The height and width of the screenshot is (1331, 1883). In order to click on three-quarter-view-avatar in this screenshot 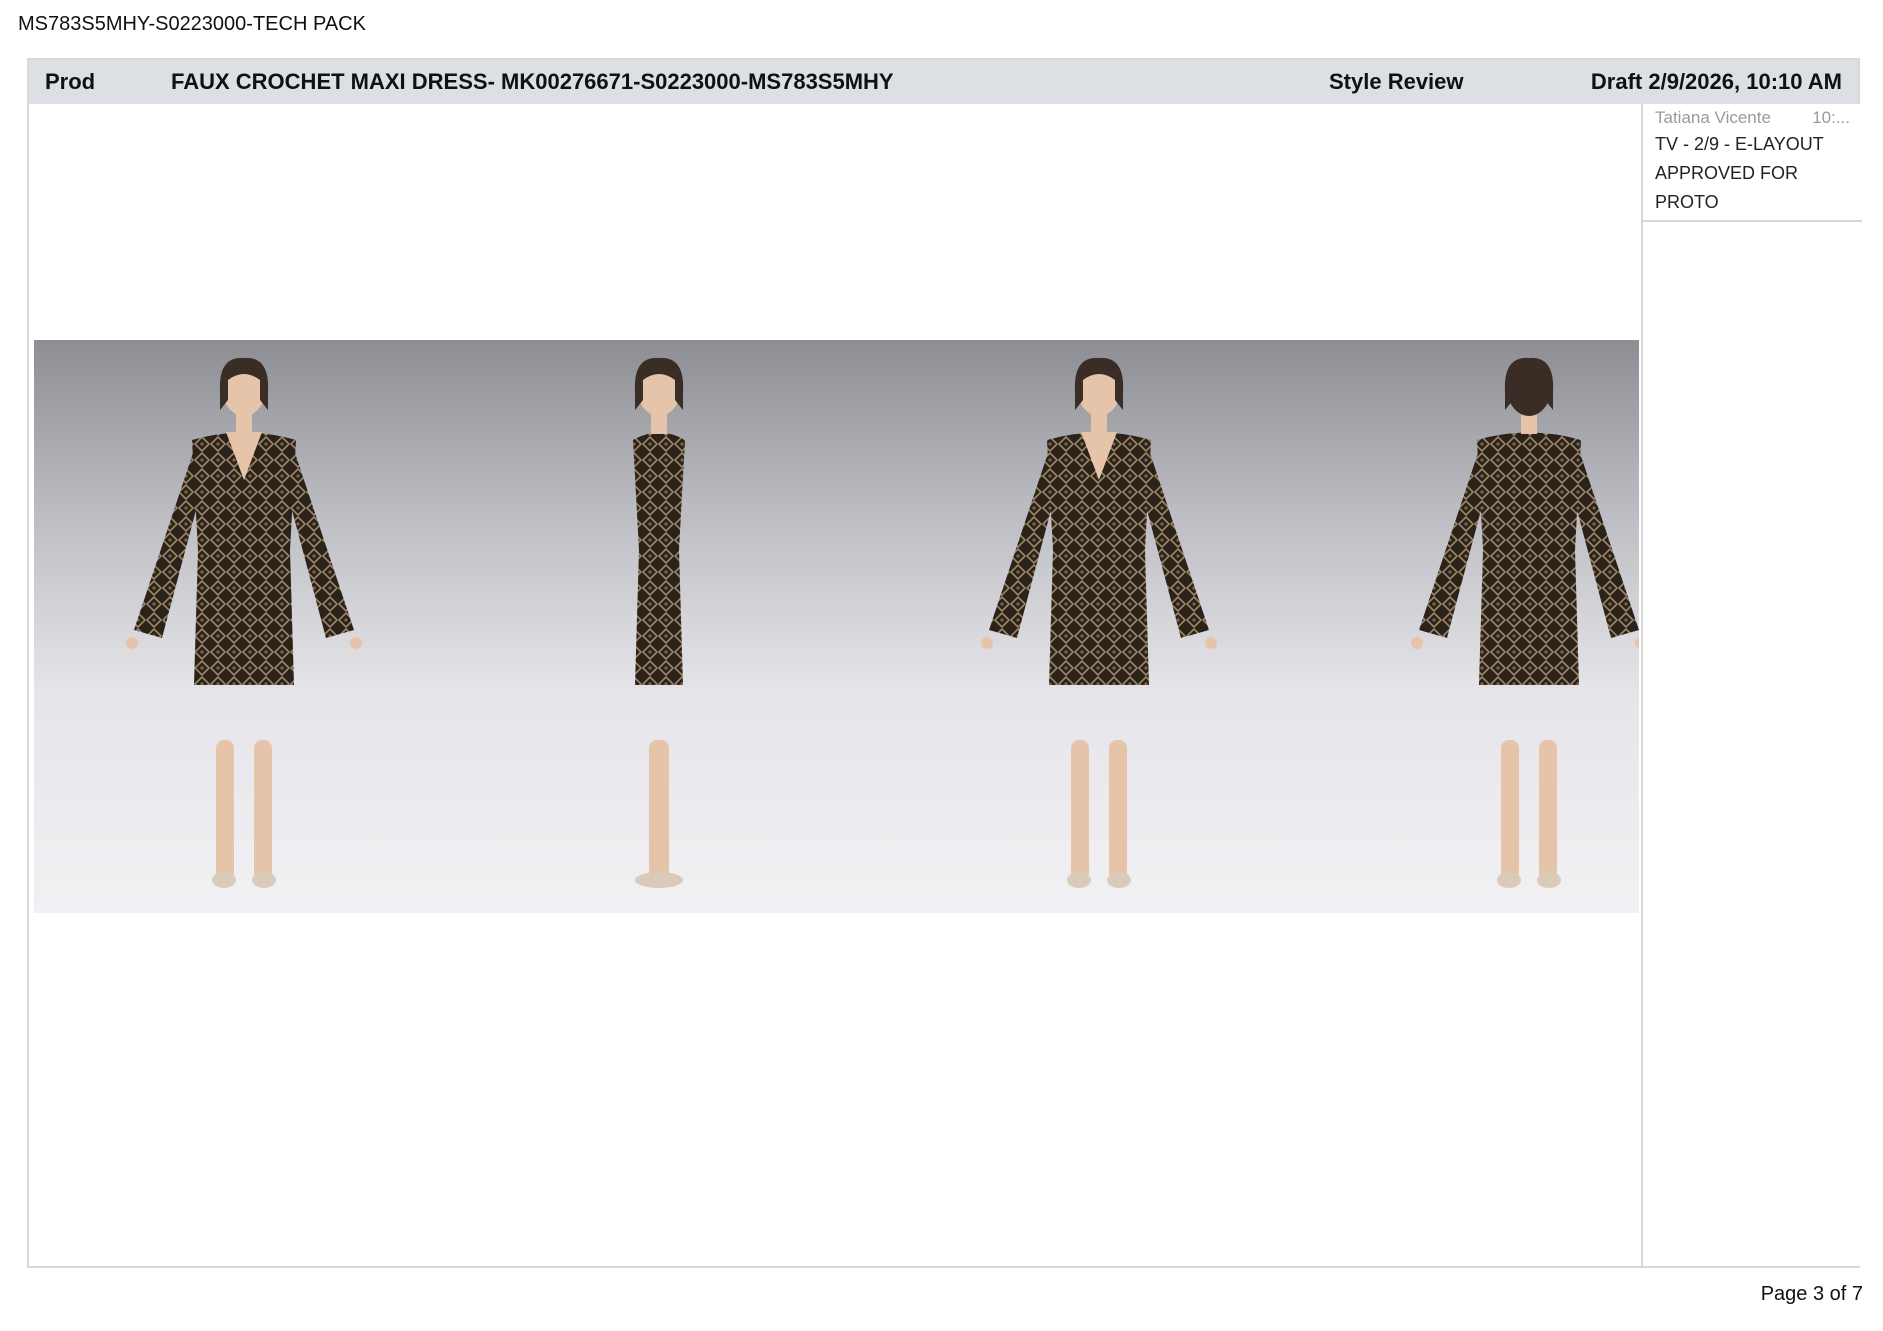, I will do `click(1099, 622)`.